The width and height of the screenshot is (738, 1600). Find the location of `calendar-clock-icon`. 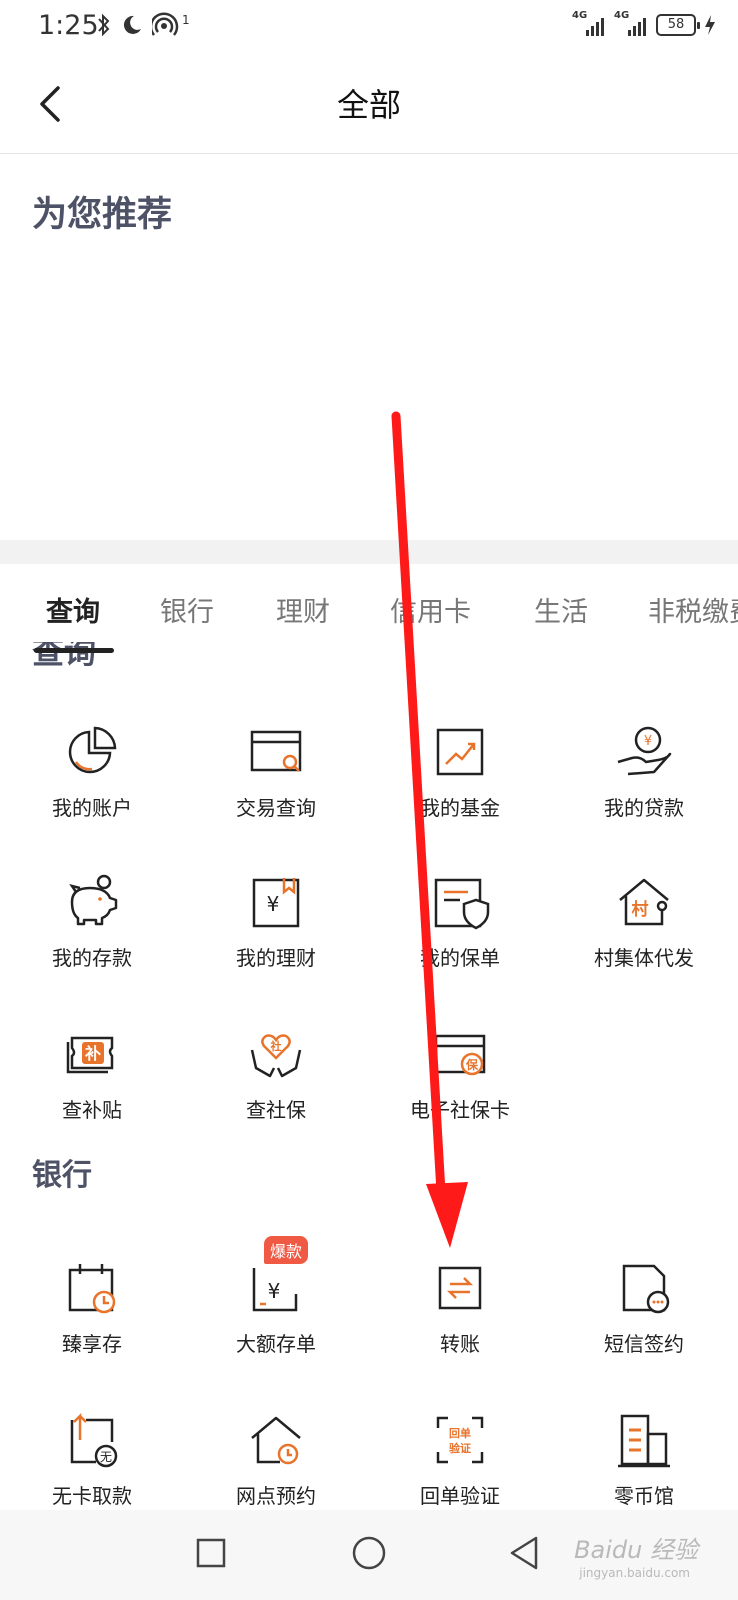

calendar-clock-icon is located at coordinates (92, 1289).